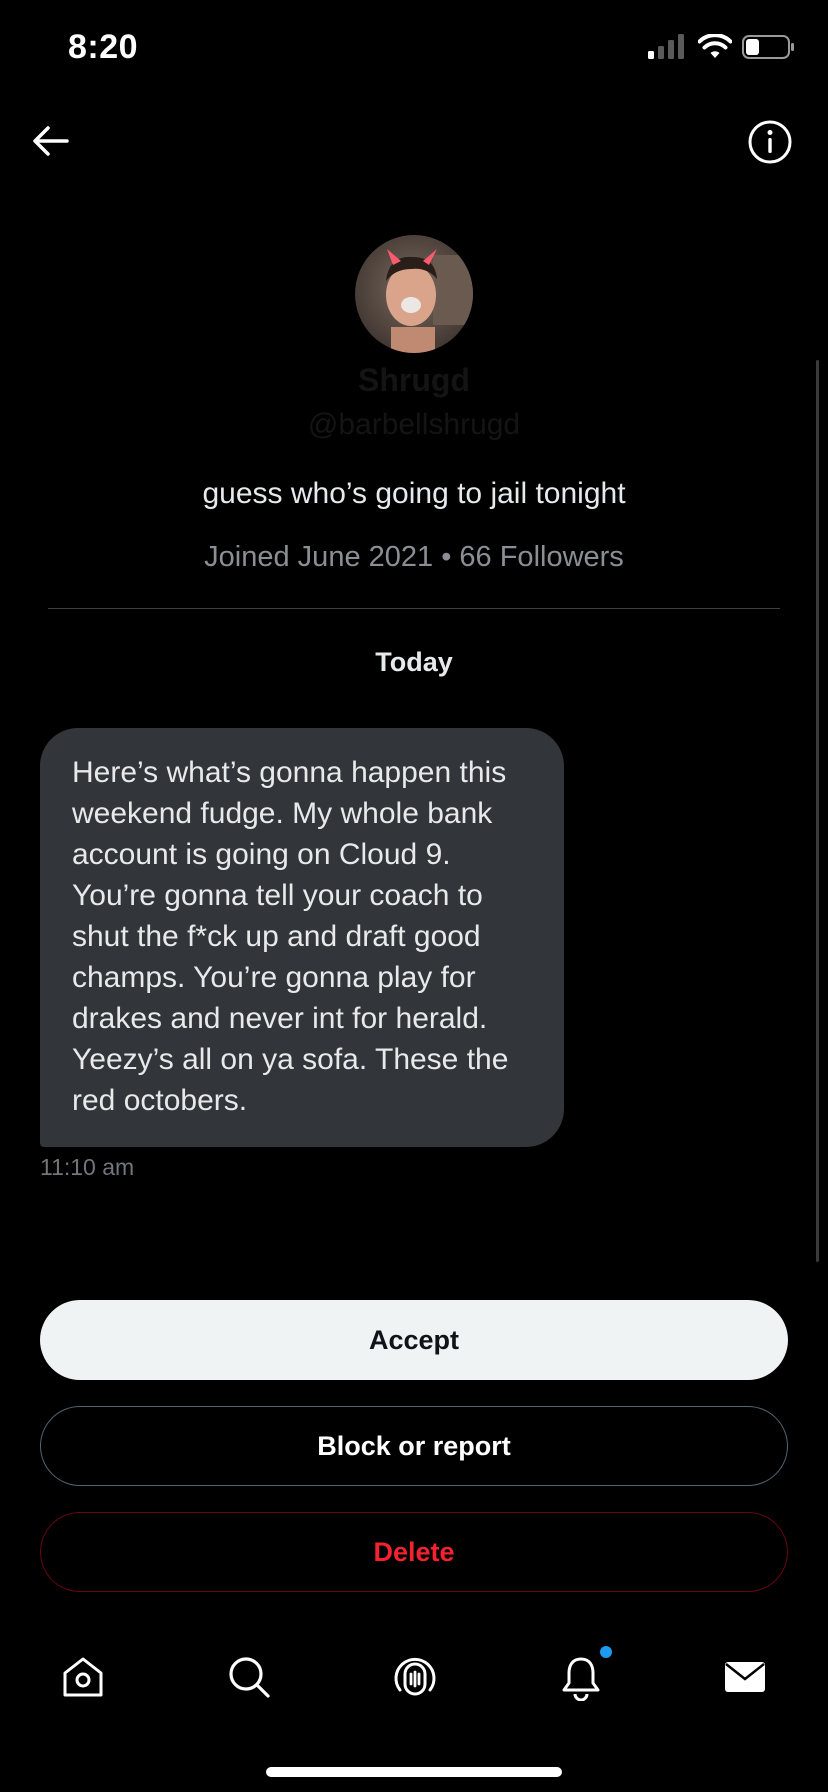 The height and width of the screenshot is (1792, 828). Describe the element at coordinates (414, 425) in the screenshot. I see `profile-handle: @barbellshrugd` at that location.